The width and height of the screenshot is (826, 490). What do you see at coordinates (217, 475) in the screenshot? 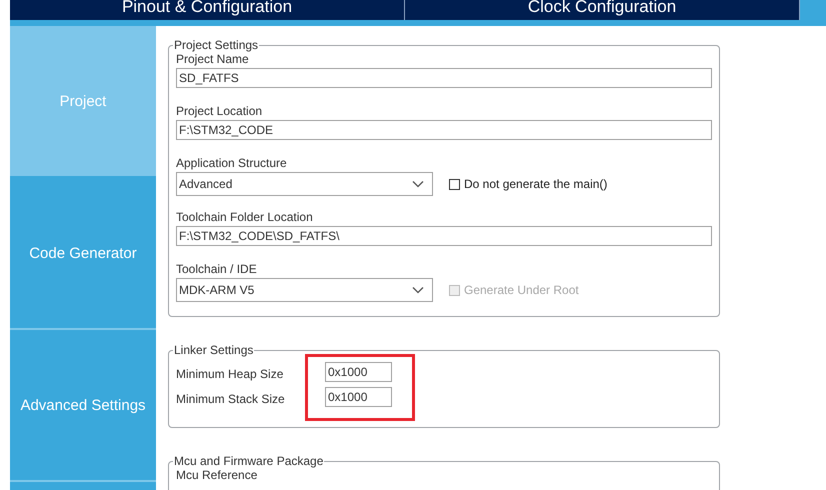
I see `field-label: Mcu Reference` at bounding box center [217, 475].